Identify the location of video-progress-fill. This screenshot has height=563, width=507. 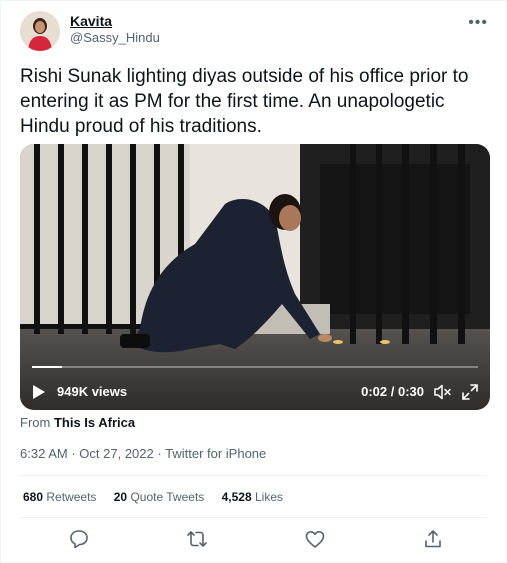
(47, 367).